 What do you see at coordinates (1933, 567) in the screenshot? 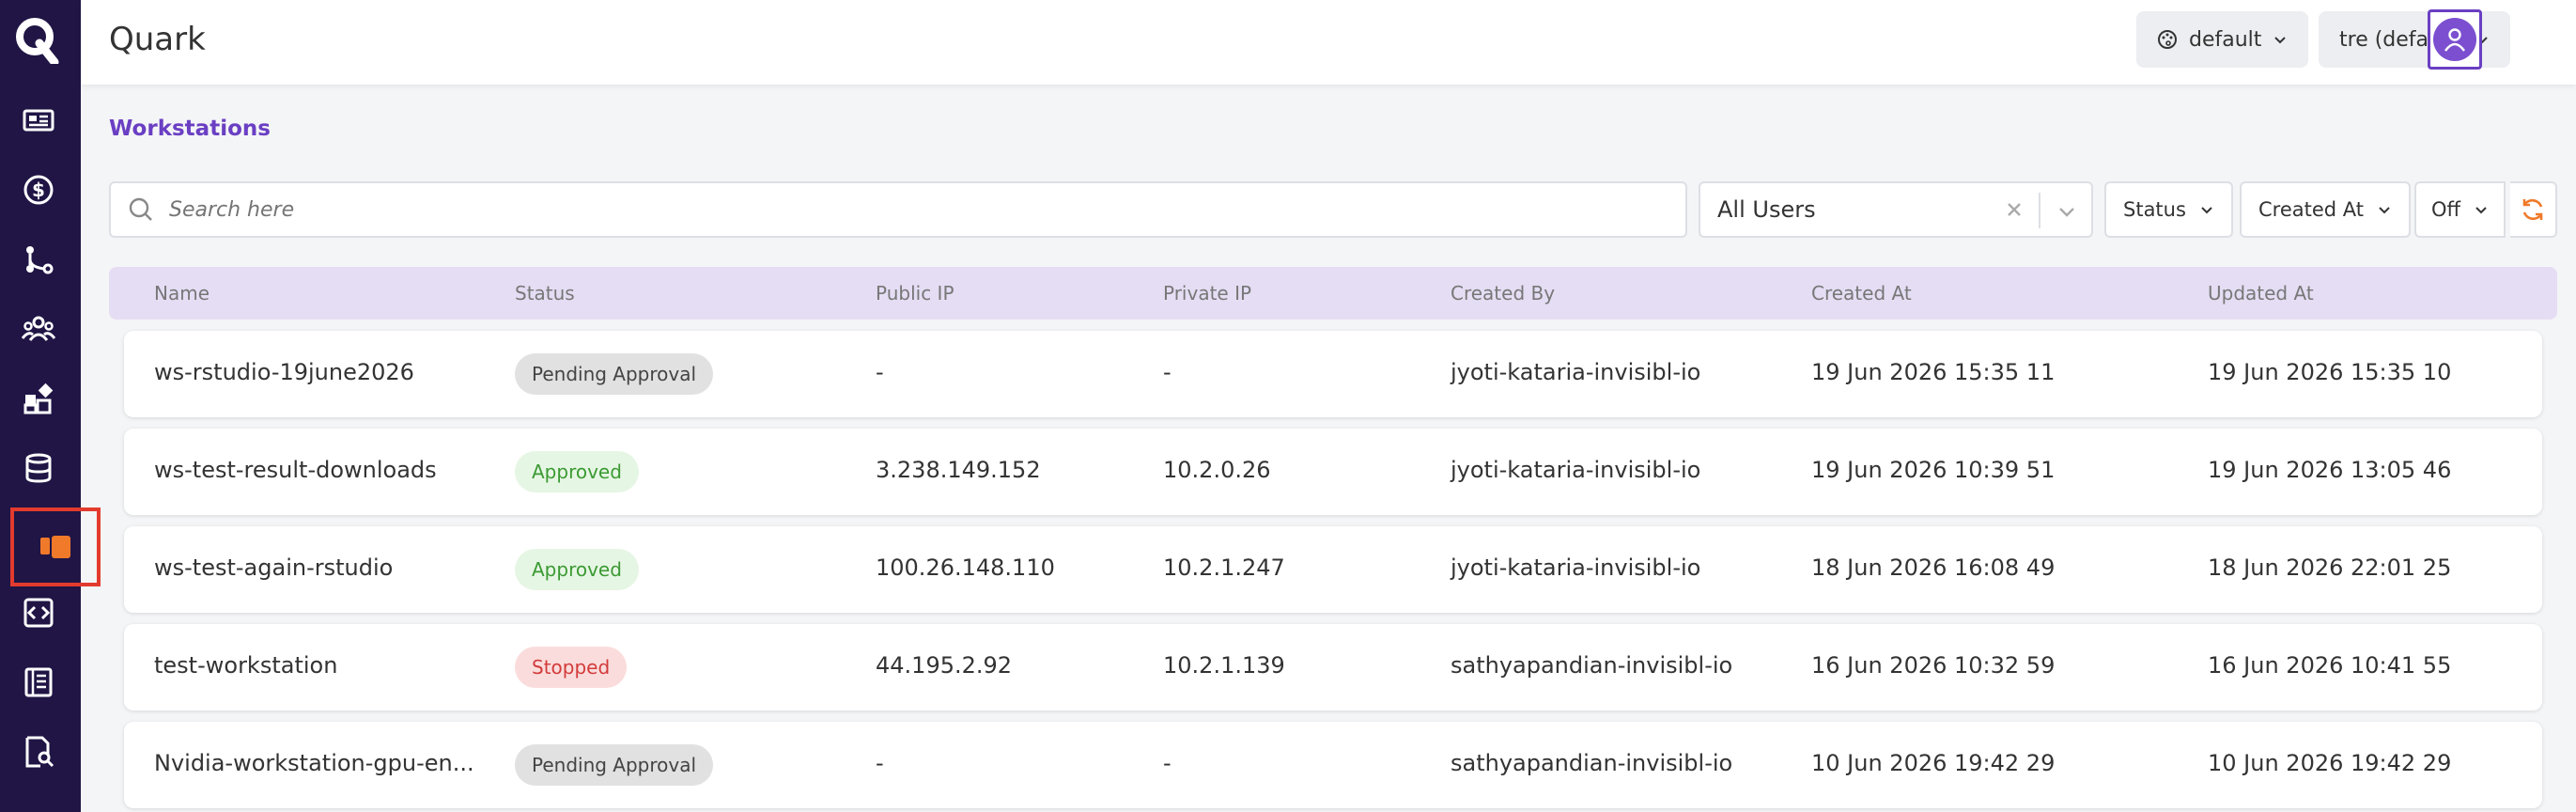
I see `cell-created-at: 18 Jun 2026 16:08 49` at bounding box center [1933, 567].